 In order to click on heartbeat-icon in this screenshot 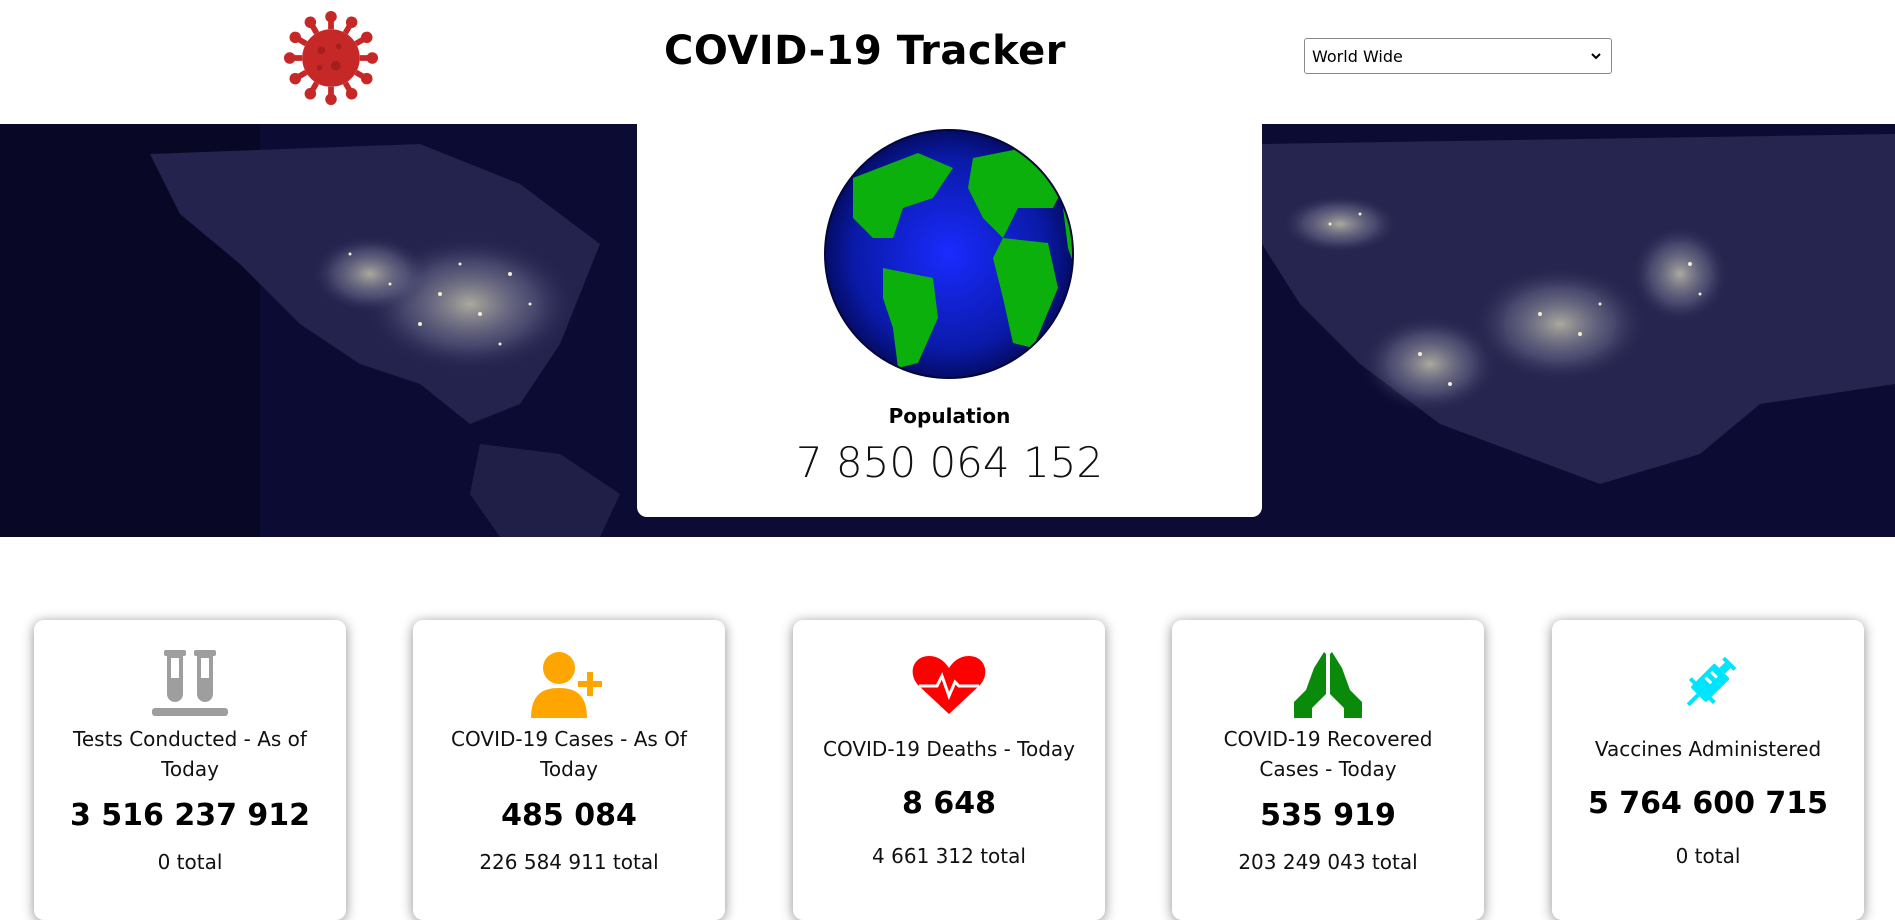, I will do `click(949, 685)`.